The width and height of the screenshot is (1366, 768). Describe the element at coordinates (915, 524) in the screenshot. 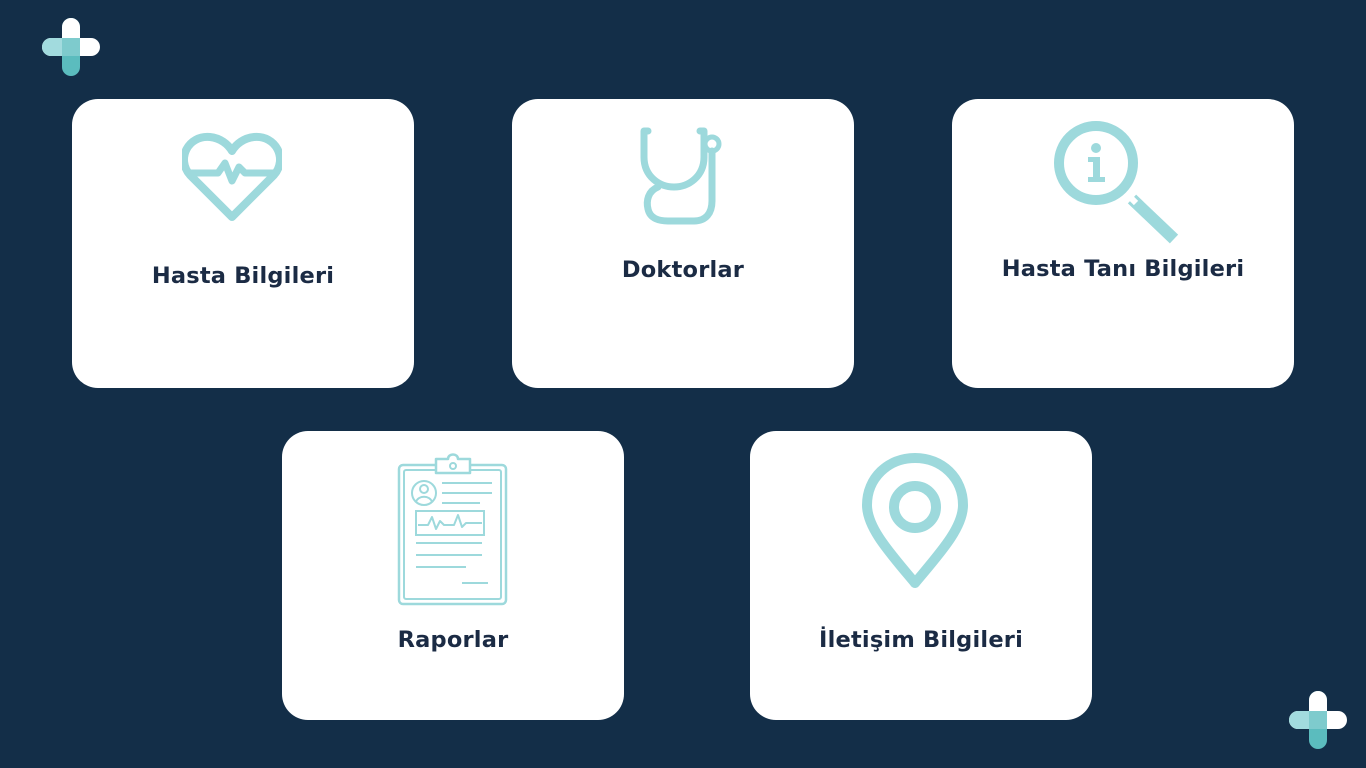

I see `location-pin-icon` at that location.